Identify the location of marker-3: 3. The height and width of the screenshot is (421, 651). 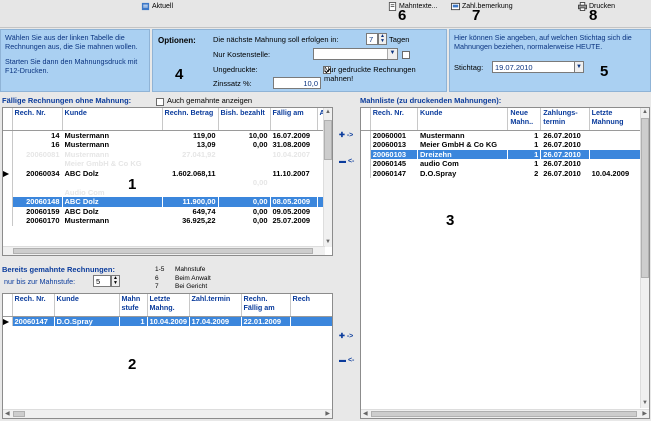
(450, 220).